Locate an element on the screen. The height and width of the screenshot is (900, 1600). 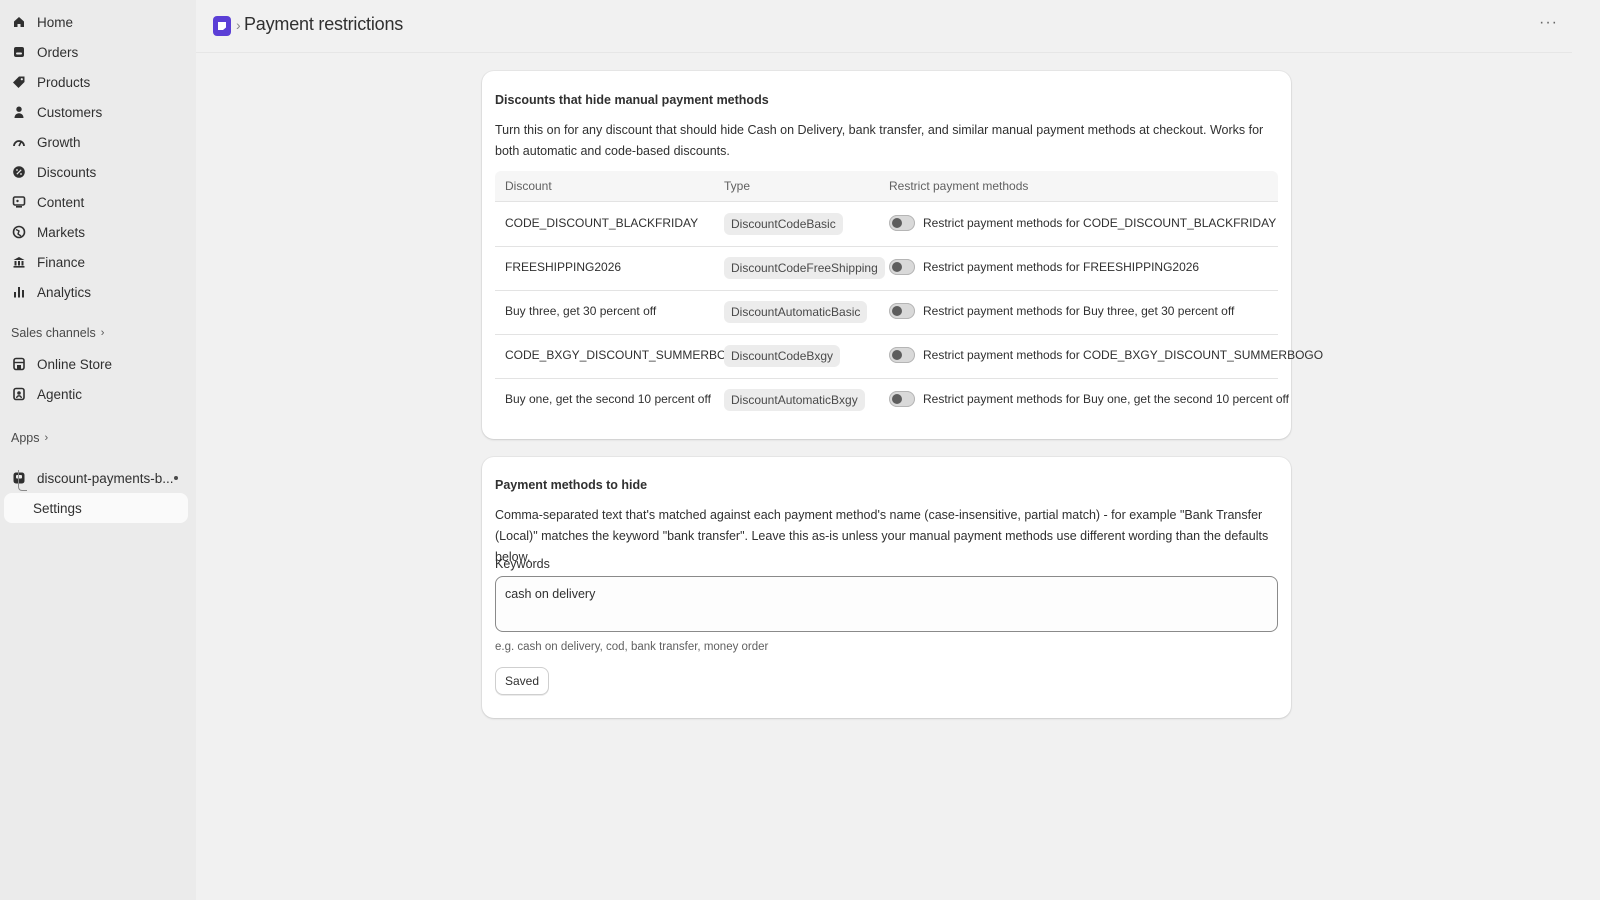
save-button: Saved is located at coordinates (522, 681).